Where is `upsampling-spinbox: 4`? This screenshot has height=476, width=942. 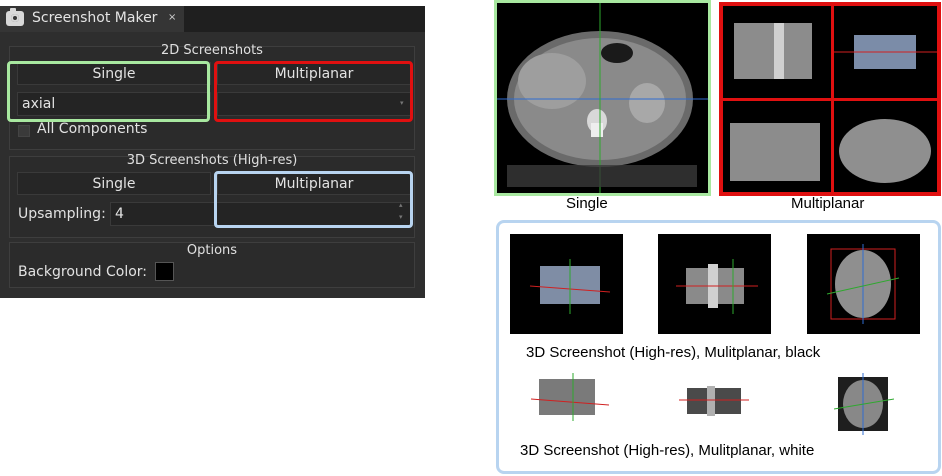
upsampling-spinbox: 4 is located at coordinates (260, 214).